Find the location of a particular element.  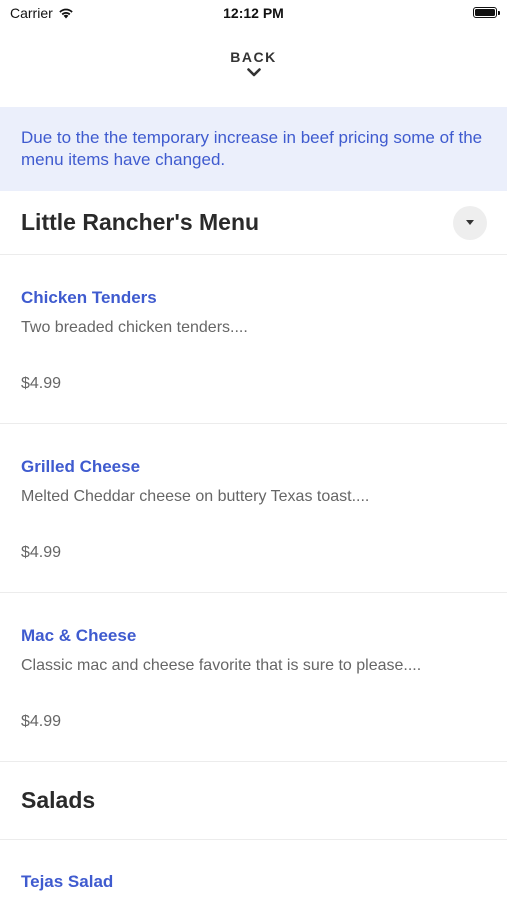

battery-level is located at coordinates (485, 12).